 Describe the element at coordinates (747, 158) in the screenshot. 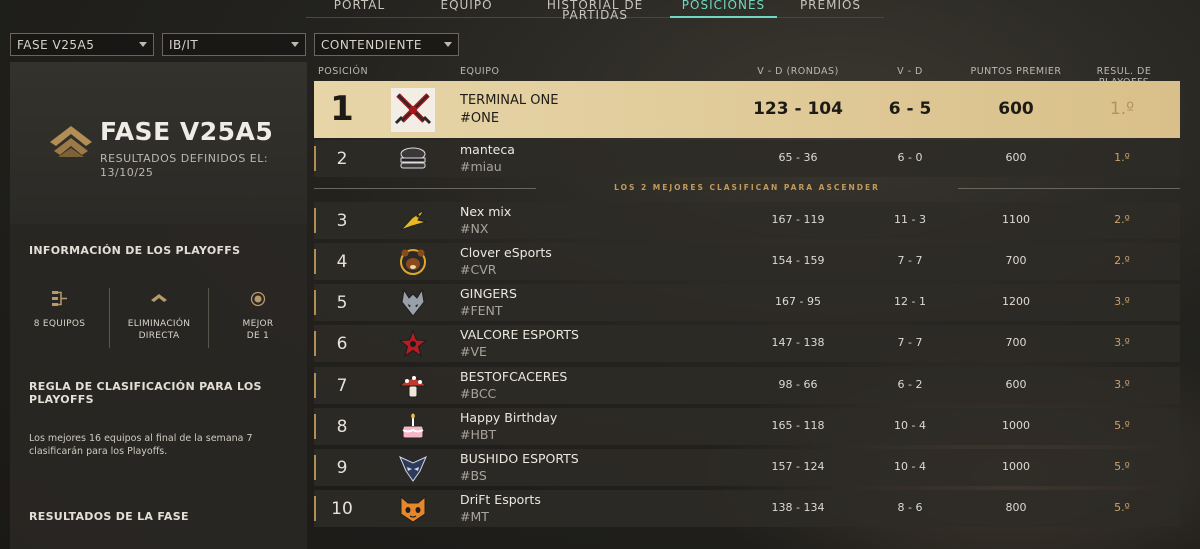

I see `table-row: 2 manteca #miau 65 - 36 6 - 0 600 1.º` at that location.